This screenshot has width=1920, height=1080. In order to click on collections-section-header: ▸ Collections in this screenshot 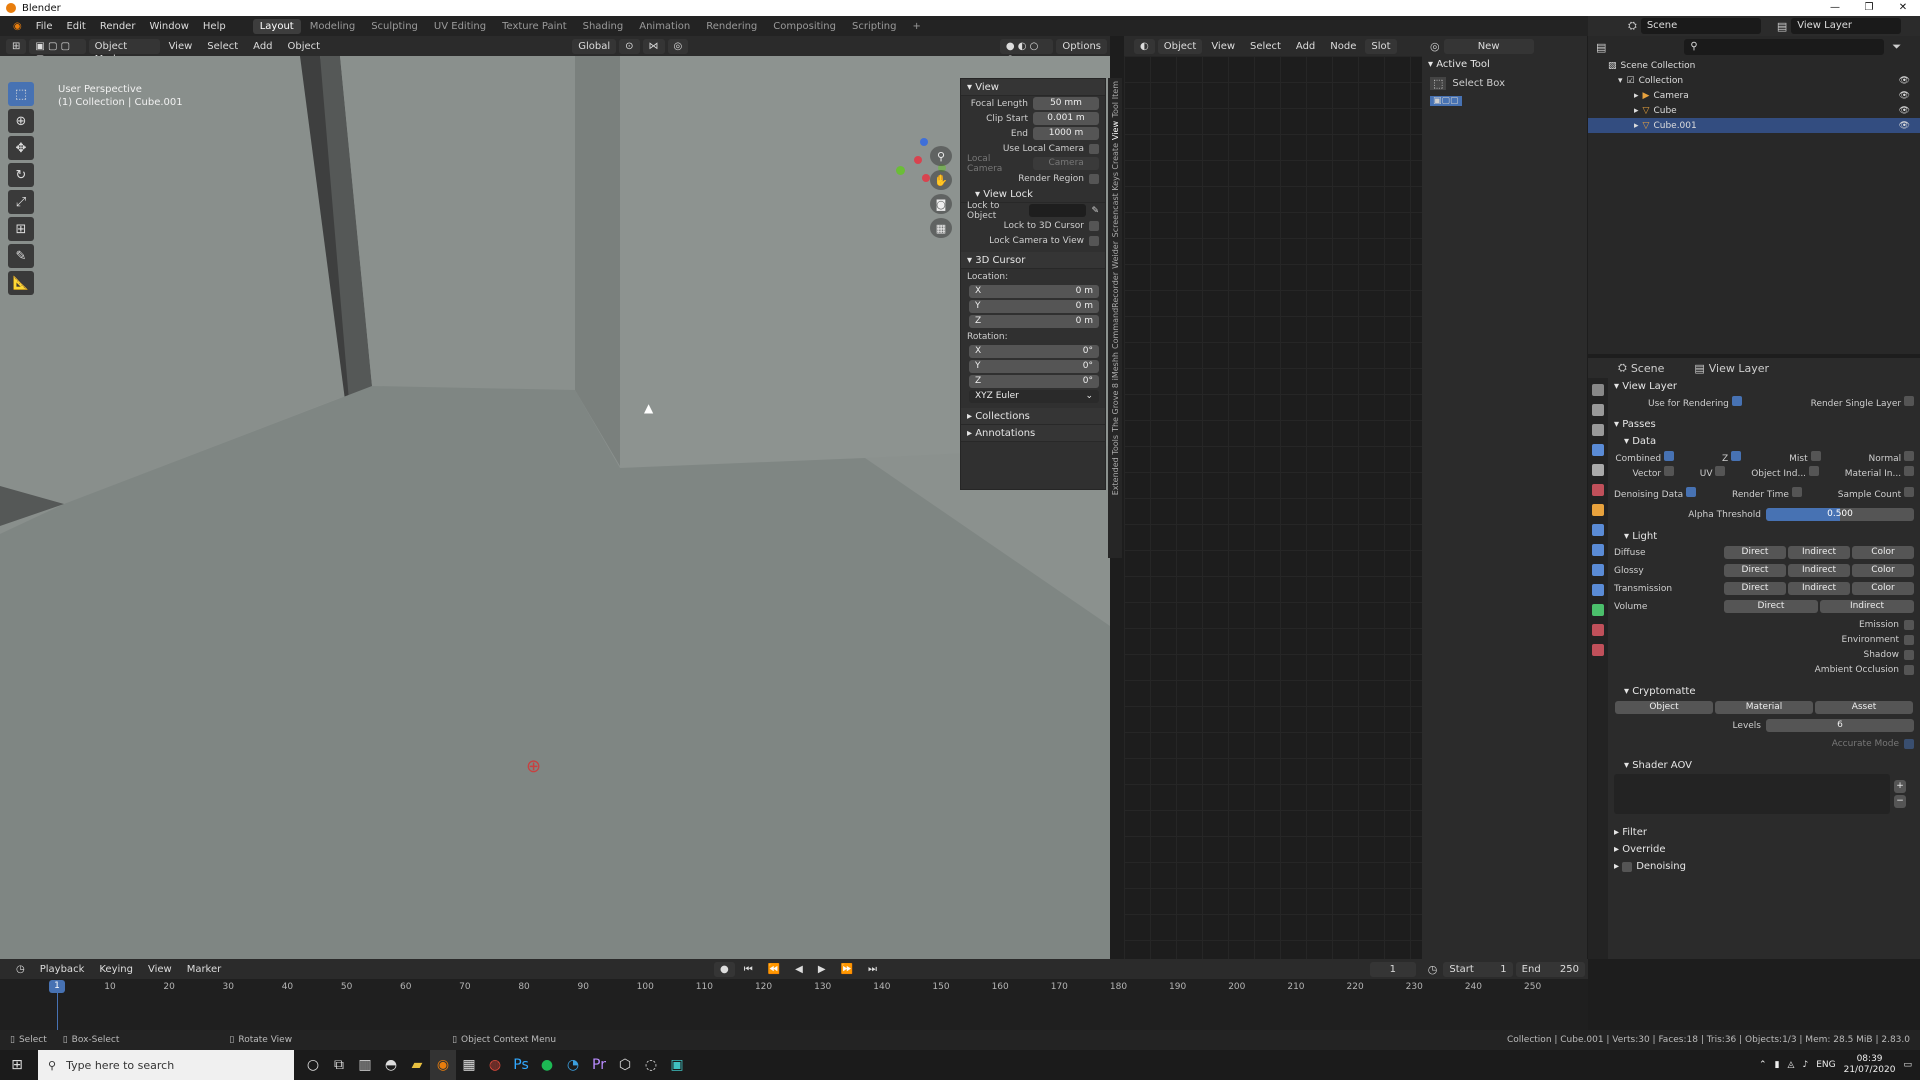, I will do `click(1033, 416)`.